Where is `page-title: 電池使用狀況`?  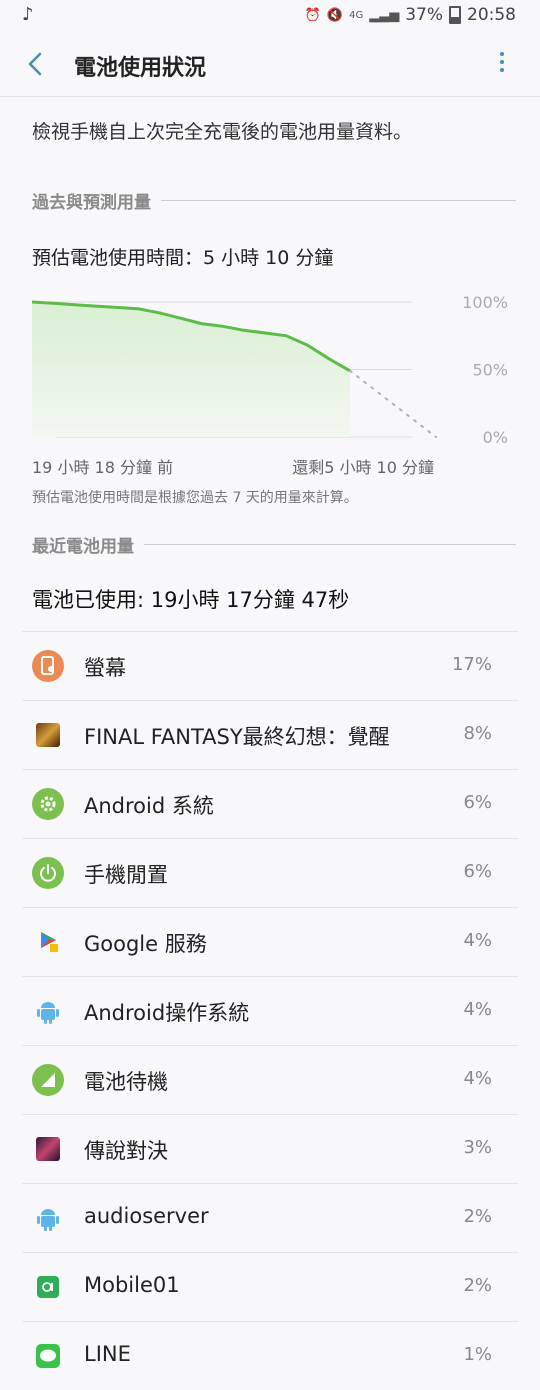 page-title: 電池使用狀況 is located at coordinates (140, 68).